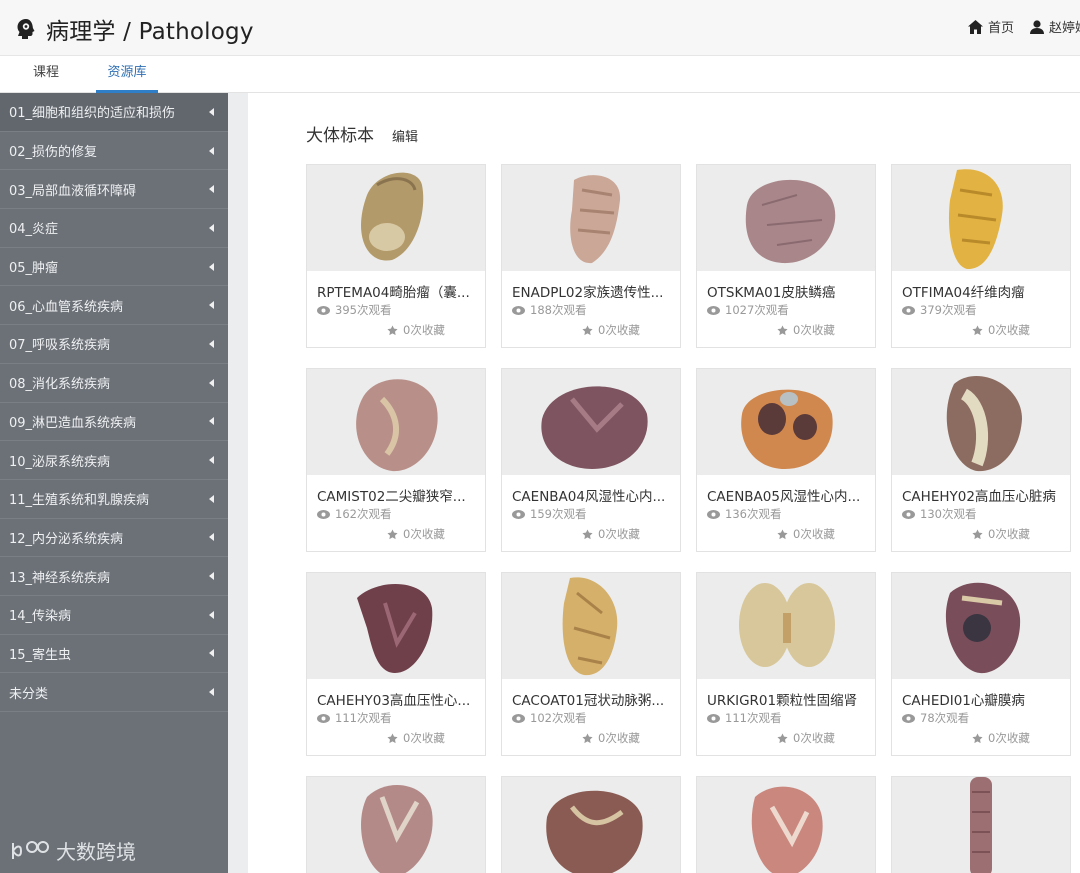  I want to click on specimen-name: OTFIMA04纤维肉瘤, so click(982, 291).